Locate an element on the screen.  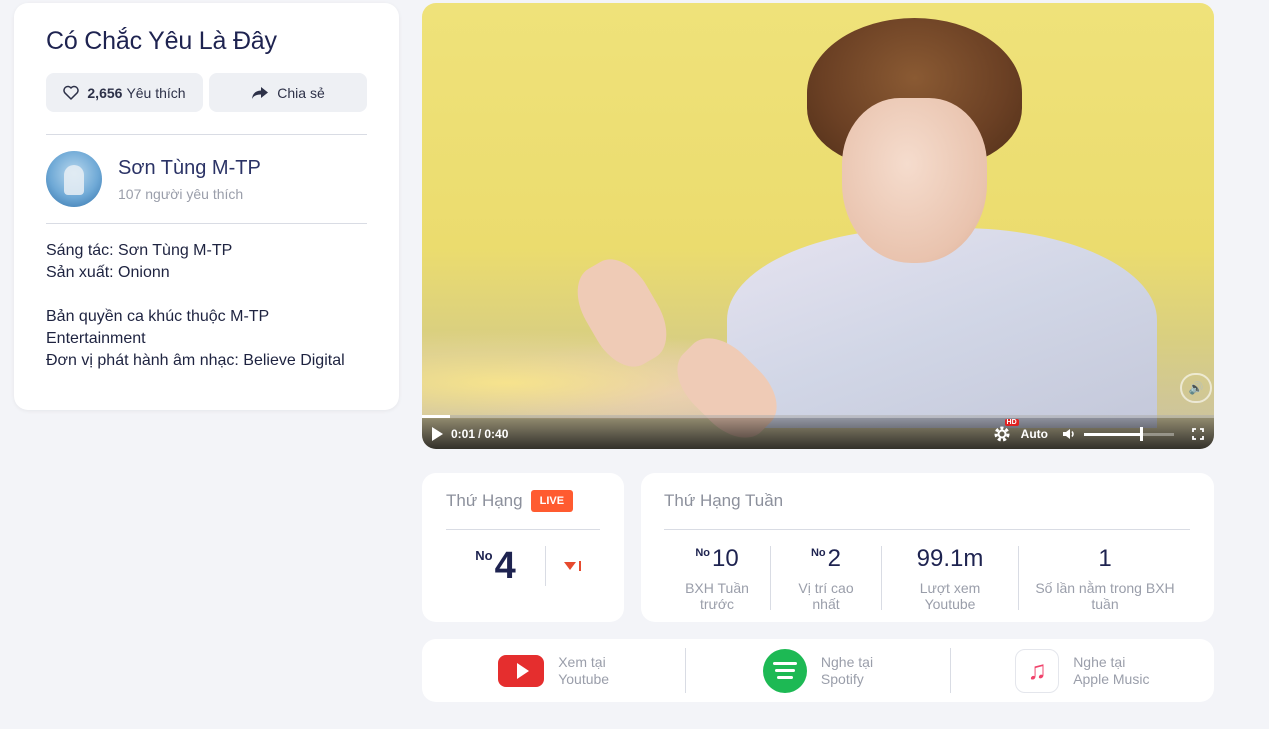
settings-gear-icon: HD is located at coordinates (1006, 431).